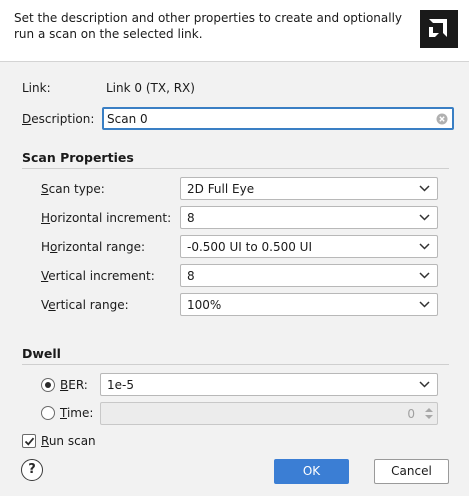 The width and height of the screenshot is (469, 496). What do you see at coordinates (411, 414) in the screenshot?
I see `time-value: 0` at bounding box center [411, 414].